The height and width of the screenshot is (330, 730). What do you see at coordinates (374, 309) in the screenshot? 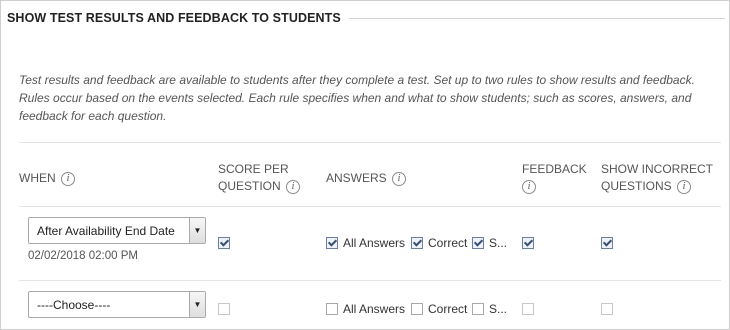
I see `rule-2-all-answers-label: All Answers` at bounding box center [374, 309].